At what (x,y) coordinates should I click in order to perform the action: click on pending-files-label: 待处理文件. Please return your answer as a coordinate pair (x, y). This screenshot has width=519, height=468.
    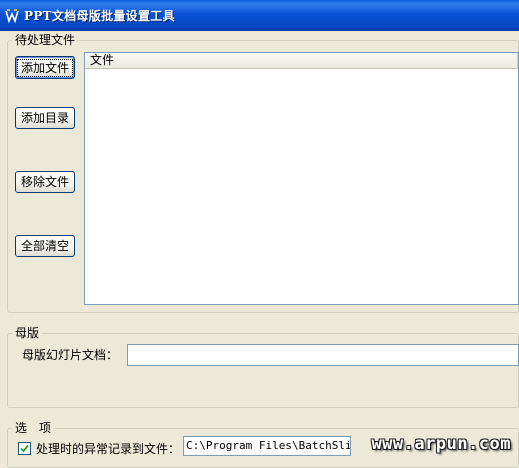
    Looking at the image, I should click on (45, 40).